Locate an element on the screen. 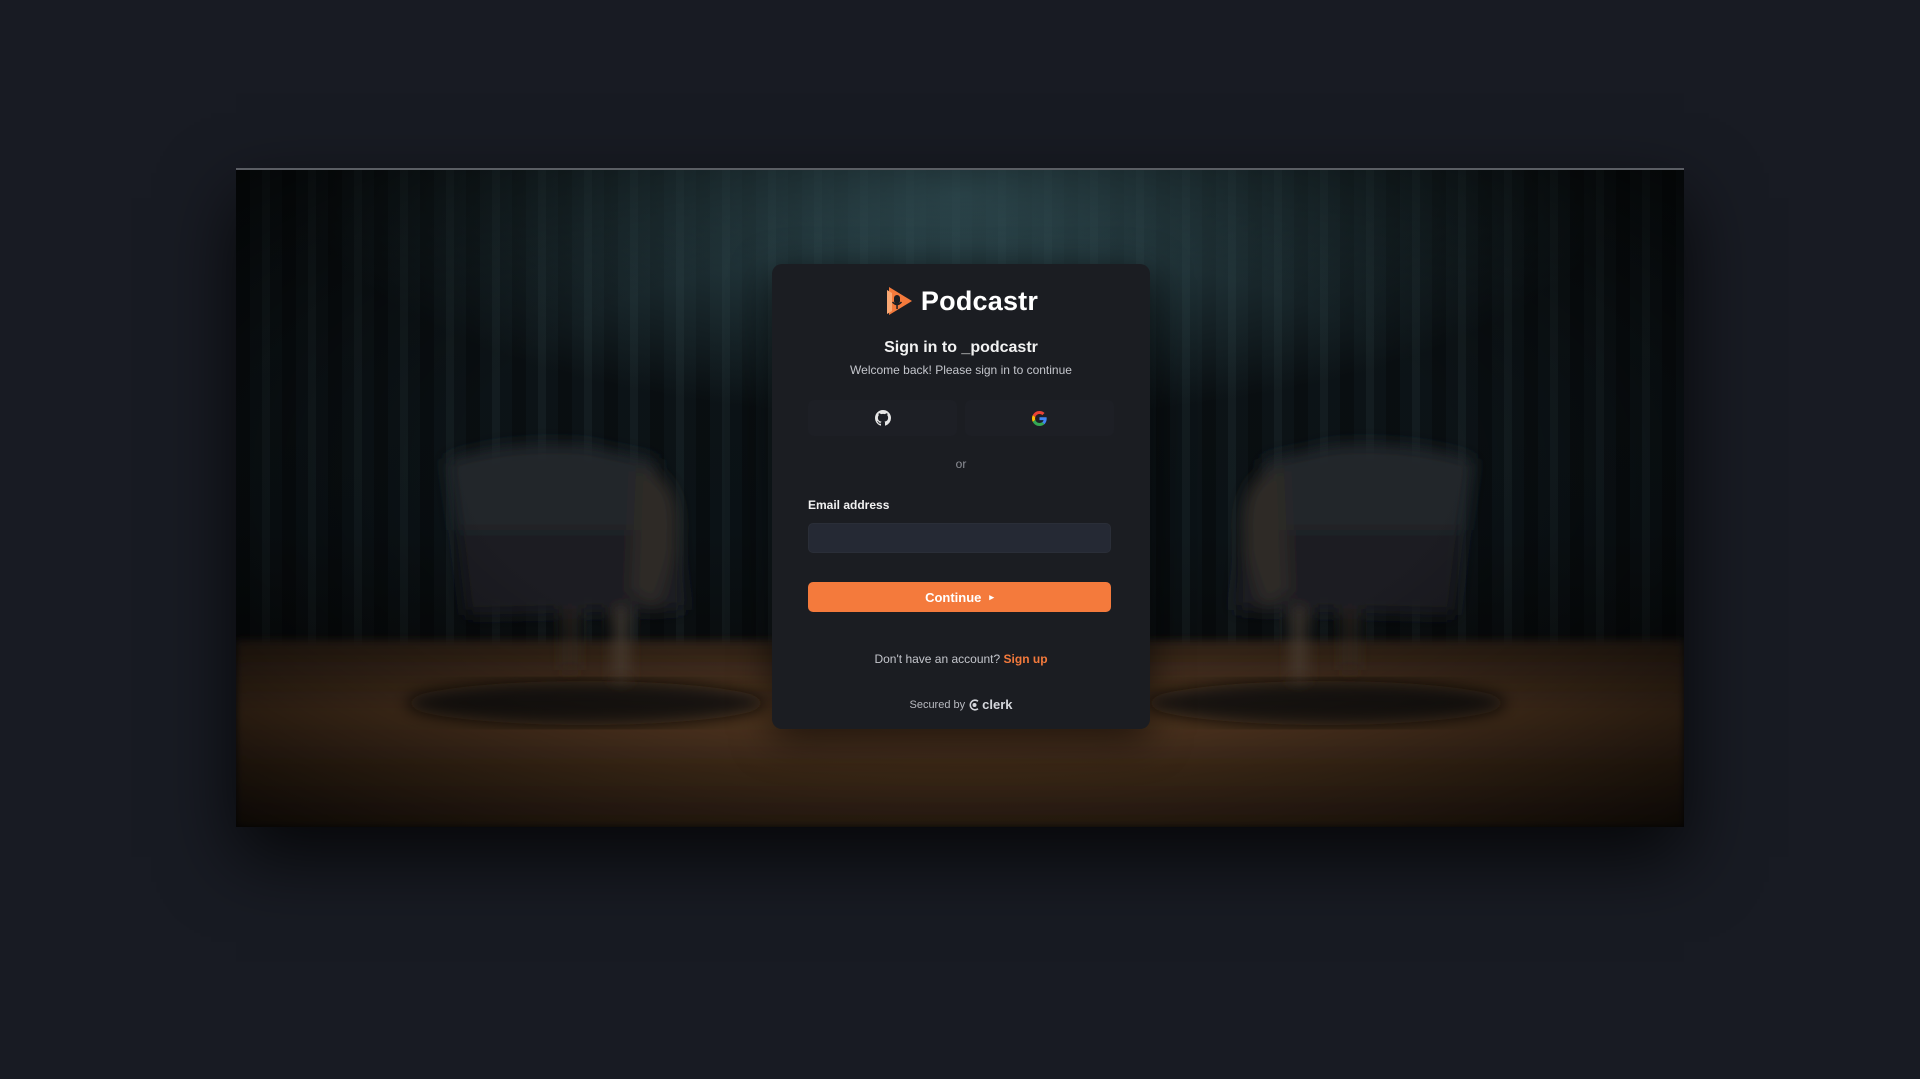 This screenshot has width=1920, height=1079. brand-name: Podcastr is located at coordinates (979, 300).